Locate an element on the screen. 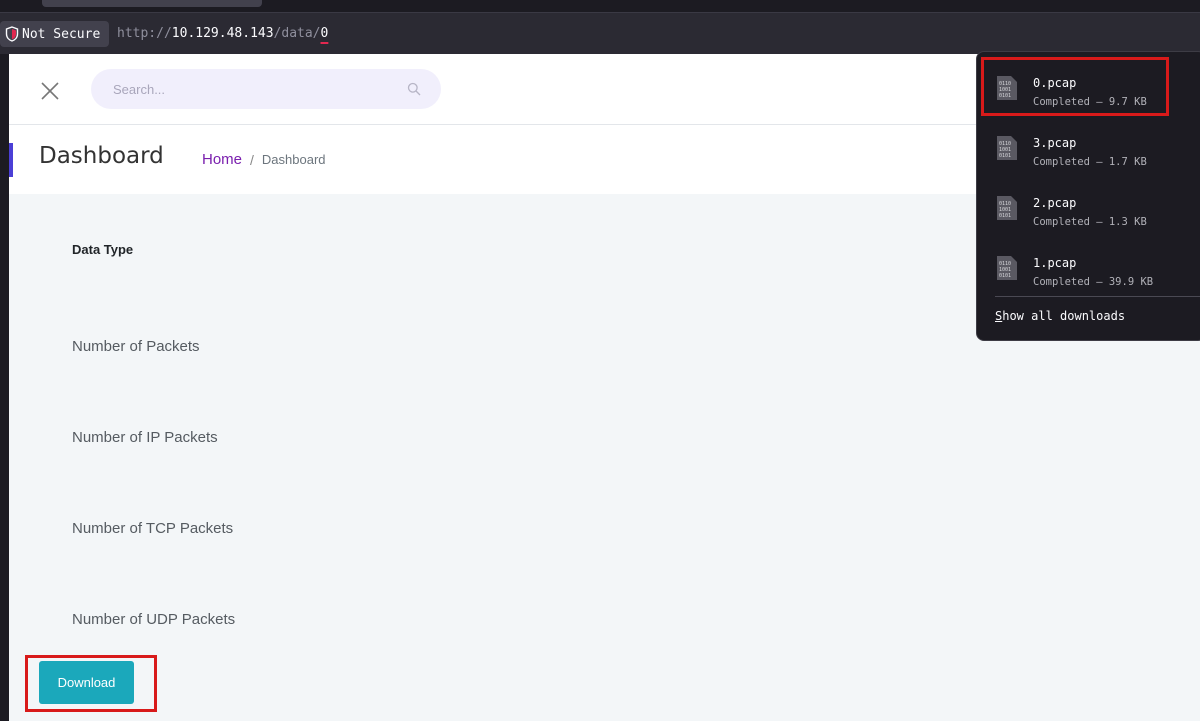 This screenshot has width=1200, height=721. security-label: Not Secure is located at coordinates (61, 34).